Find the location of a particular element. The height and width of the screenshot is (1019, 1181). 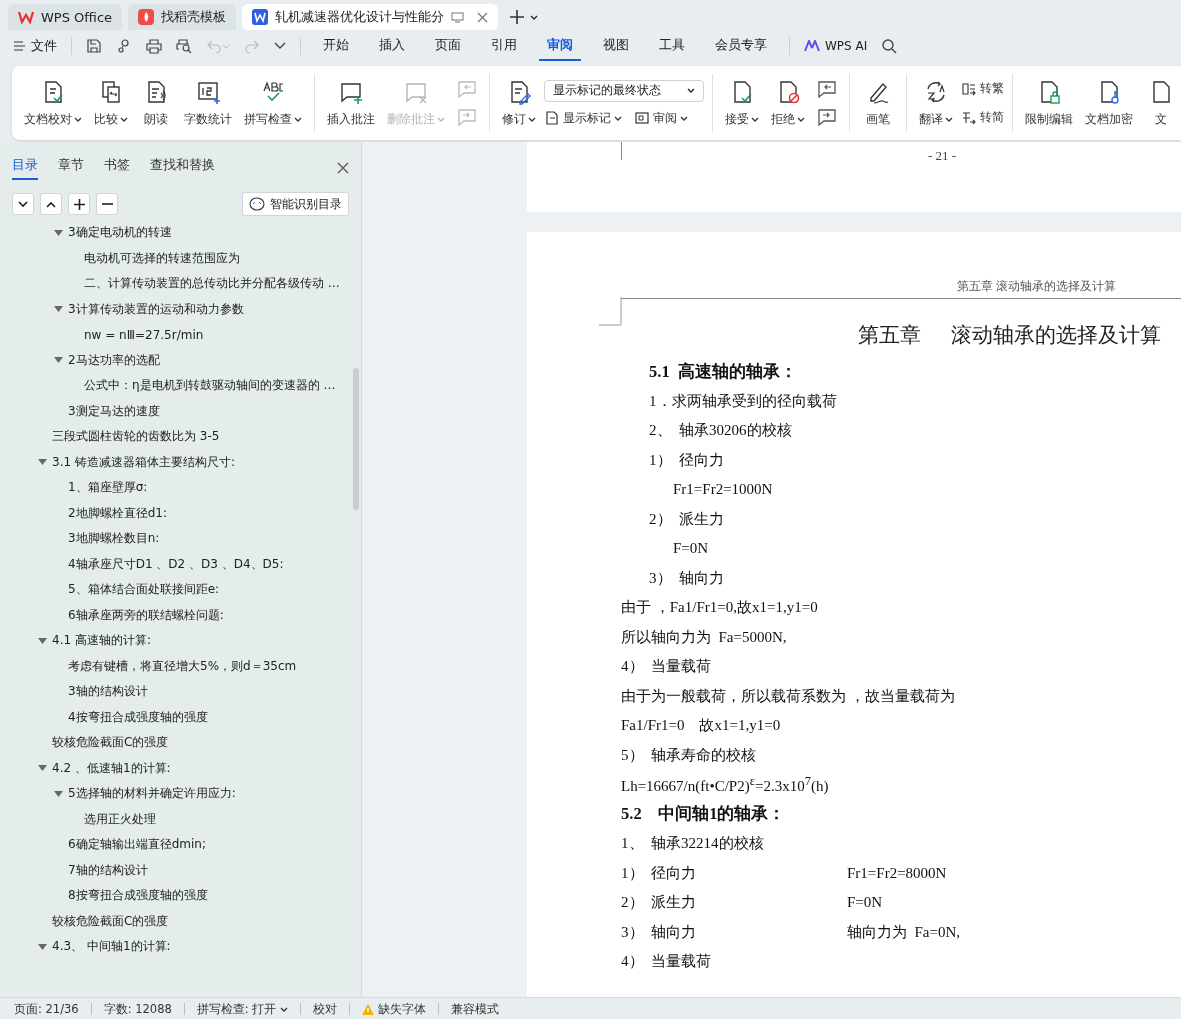

previous-comment-icon is located at coordinates (827, 89).